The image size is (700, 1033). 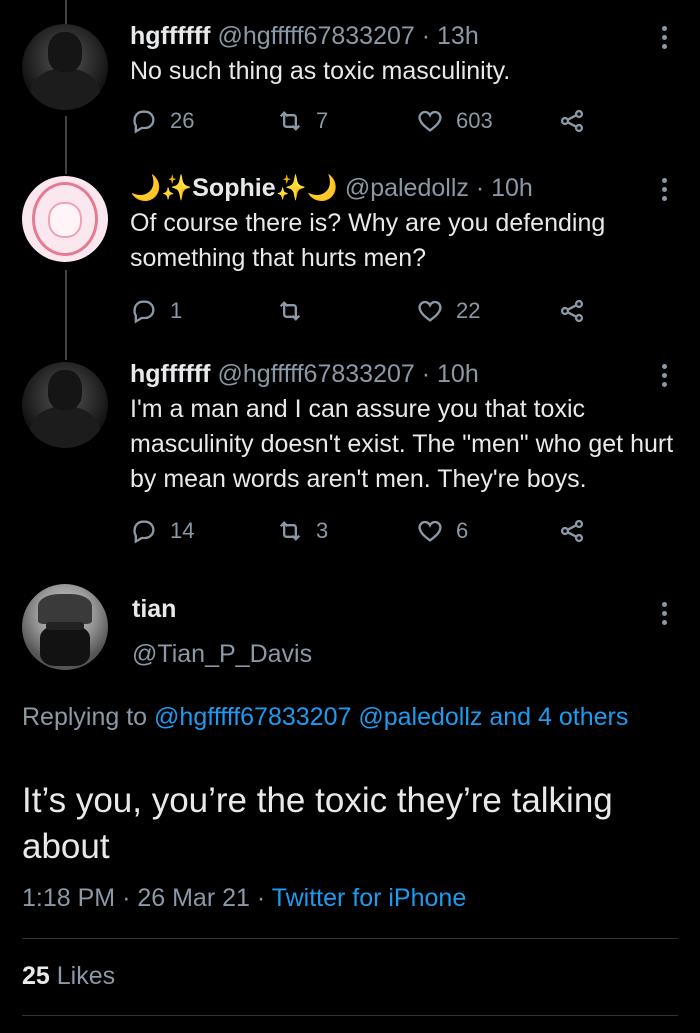 What do you see at coordinates (85, 717) in the screenshot?
I see `replying-prefix: Replying to` at bounding box center [85, 717].